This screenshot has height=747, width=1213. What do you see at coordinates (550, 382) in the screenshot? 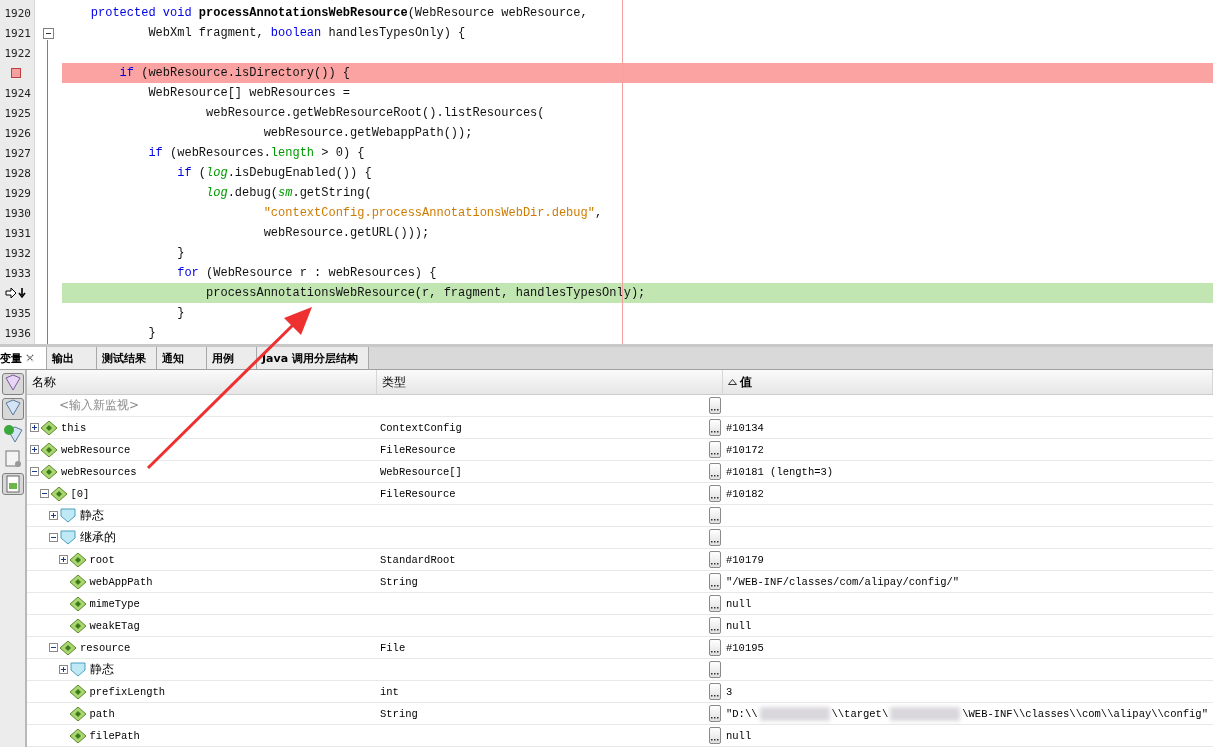
I see `column-header: 类型` at bounding box center [550, 382].